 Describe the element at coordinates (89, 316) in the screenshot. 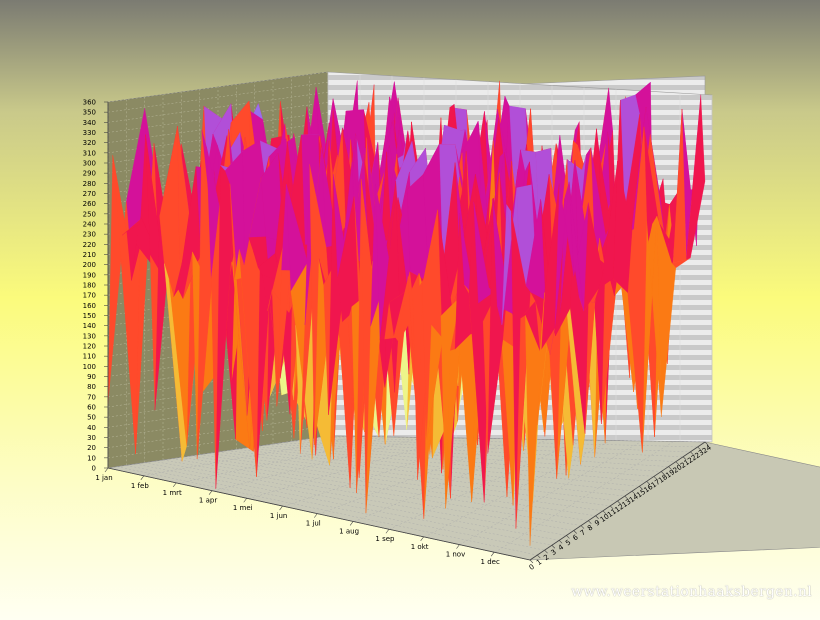

I see `z-tick-label: 150` at that location.